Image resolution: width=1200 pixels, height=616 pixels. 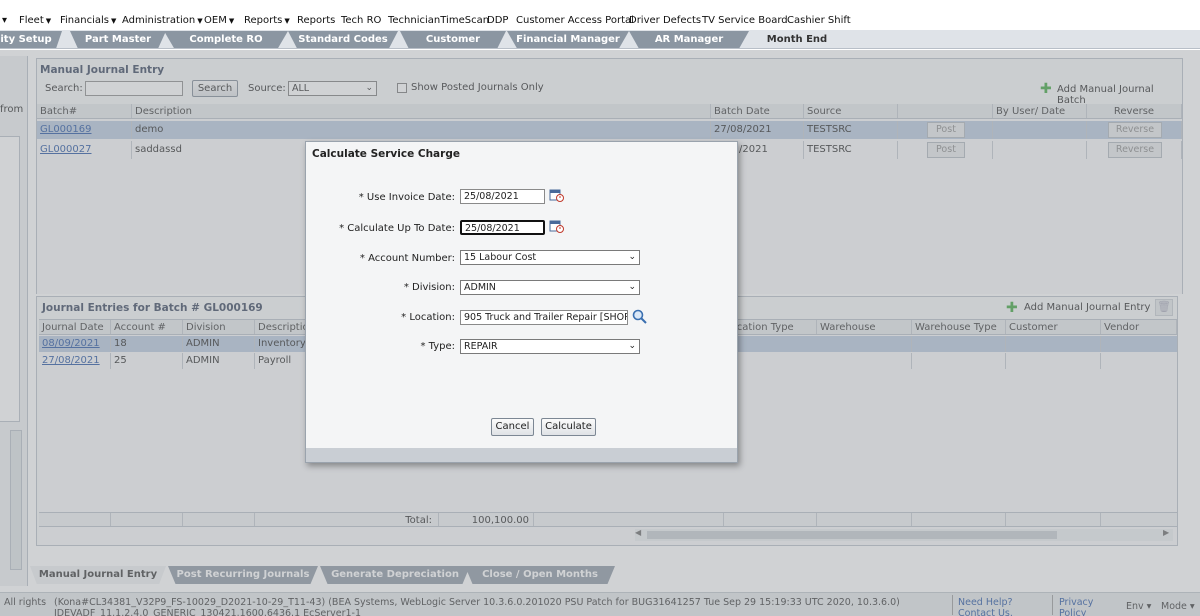 What do you see at coordinates (437, 346) in the screenshot?
I see `type-label: * Type:` at bounding box center [437, 346].